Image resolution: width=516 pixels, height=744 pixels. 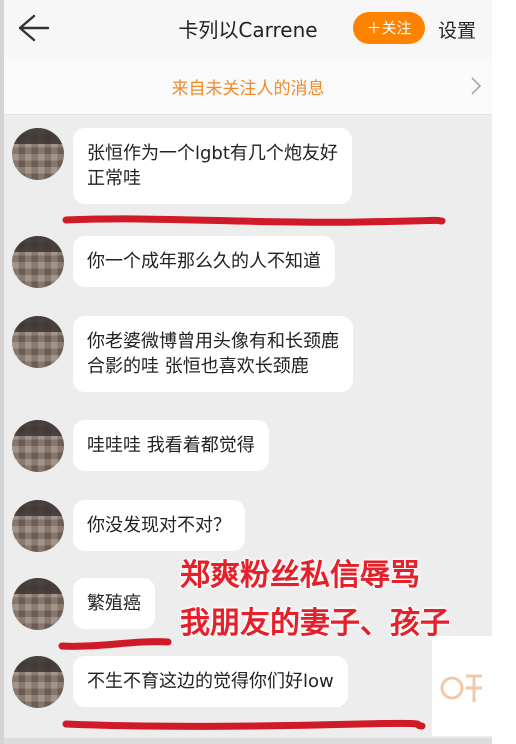 I want to click on message-text-line: 你一个成年那么久的人不知道, so click(x=204, y=261).